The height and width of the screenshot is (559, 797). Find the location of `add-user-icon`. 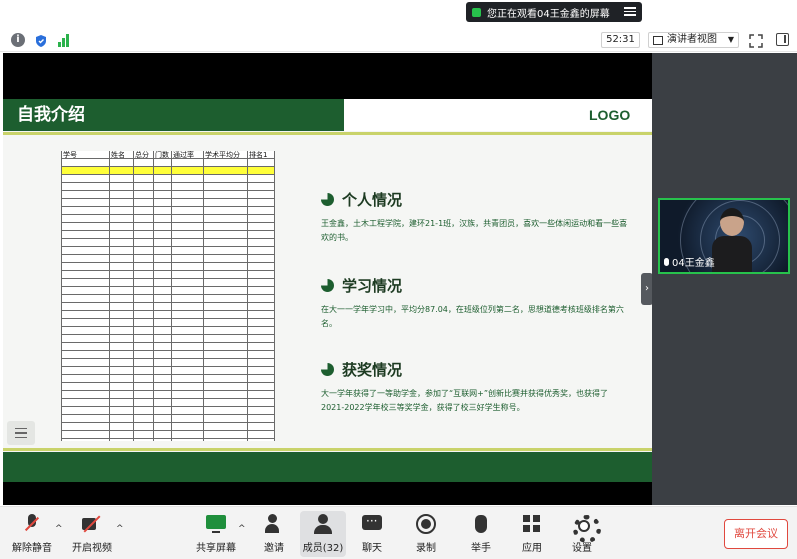

add-user-icon is located at coordinates (274, 524).